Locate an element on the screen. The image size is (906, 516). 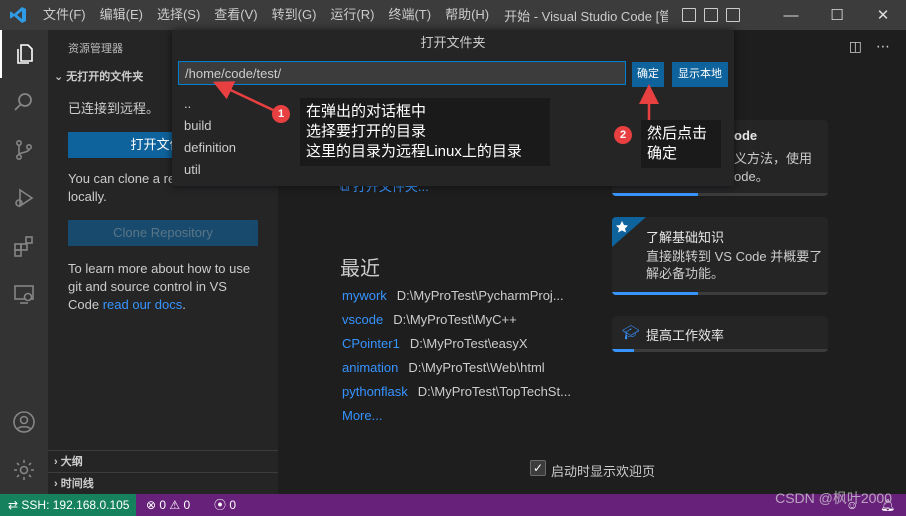
status-bar: ⇄ SSH: 192.168.0.105 ⊗ 0 ⚠ 0 ⦿ 0 ☺ 🔔︎ is located at coordinates (453, 505).